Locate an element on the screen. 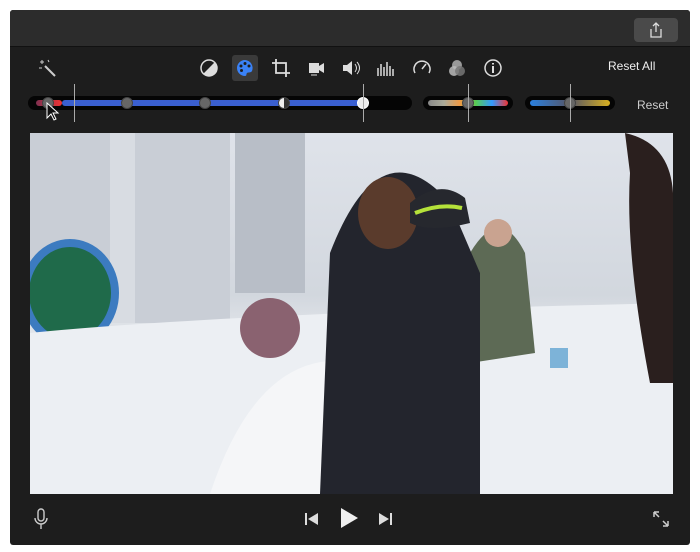 Image resolution: width=700 pixels, height=552 pixels. filter-icon is located at coordinates (457, 68).